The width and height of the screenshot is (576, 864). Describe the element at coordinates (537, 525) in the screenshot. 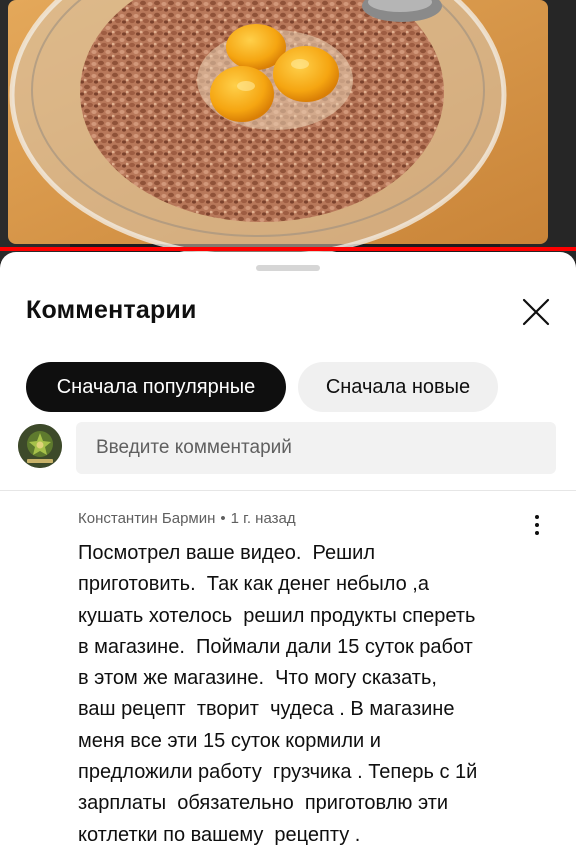

I see `more-options-button` at that location.